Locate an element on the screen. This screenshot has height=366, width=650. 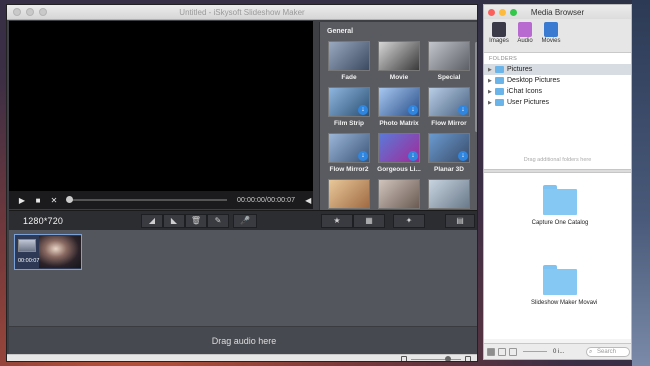
search-icon: ⌕ is located at coordinates (591, 351).